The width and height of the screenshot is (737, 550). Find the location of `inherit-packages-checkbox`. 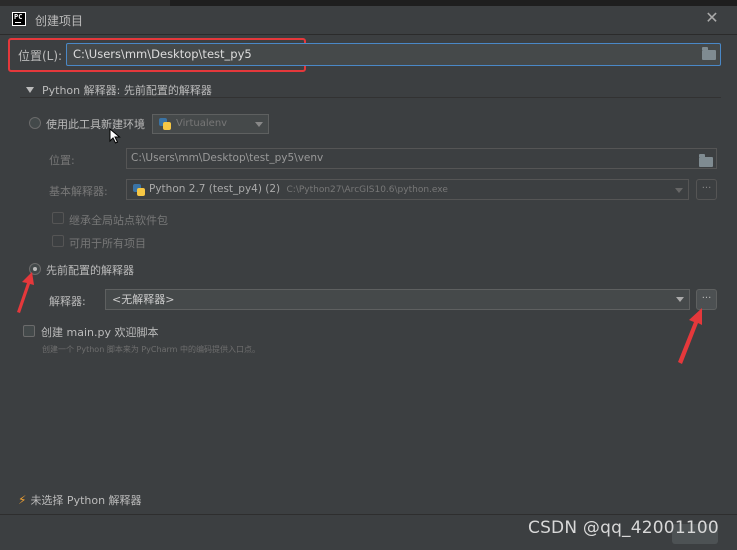

inherit-packages-checkbox is located at coordinates (58, 218).